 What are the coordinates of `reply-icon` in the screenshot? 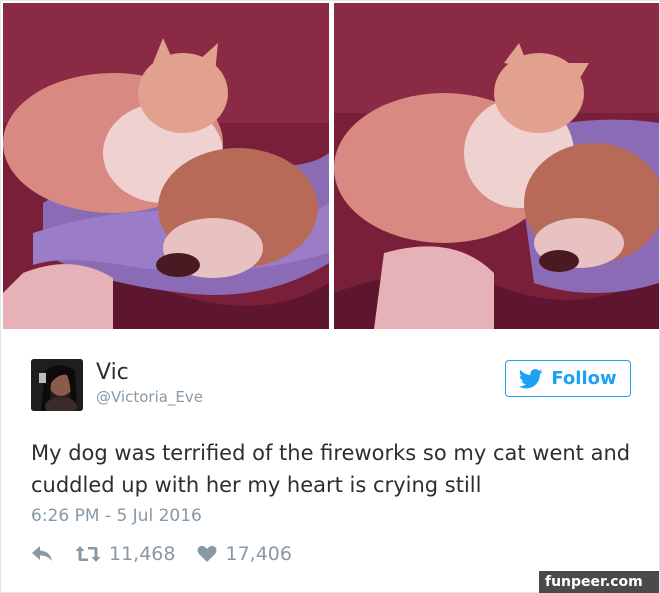 It's located at (42, 553).